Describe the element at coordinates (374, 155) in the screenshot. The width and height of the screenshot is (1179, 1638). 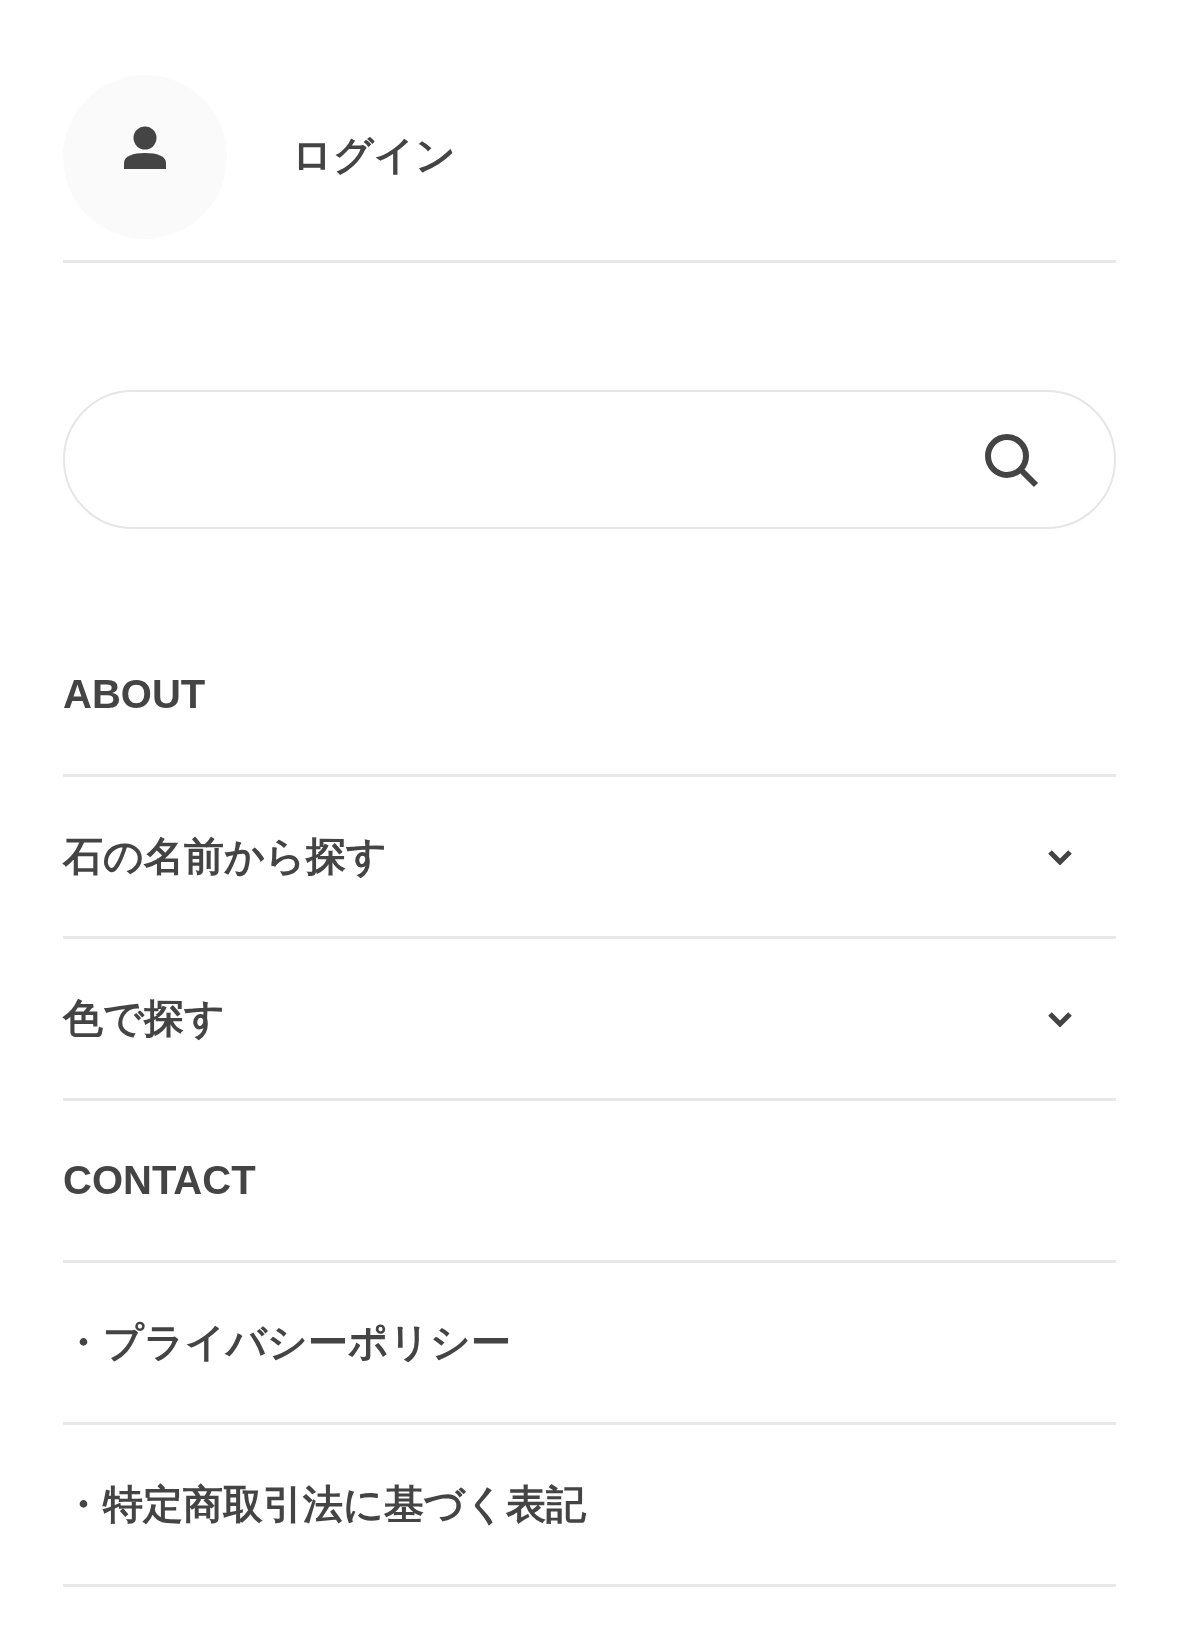
I see `login-link: ログイン` at that location.